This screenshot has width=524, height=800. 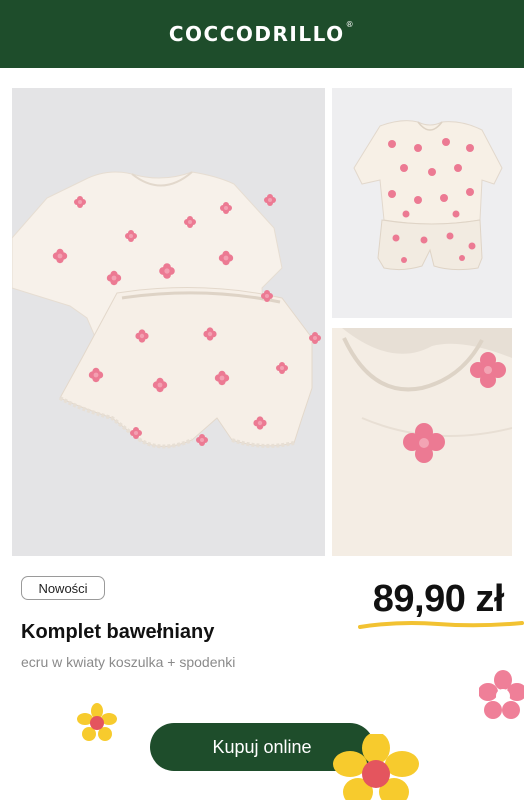 I want to click on new-badge: Nowości, so click(x=63, y=588).